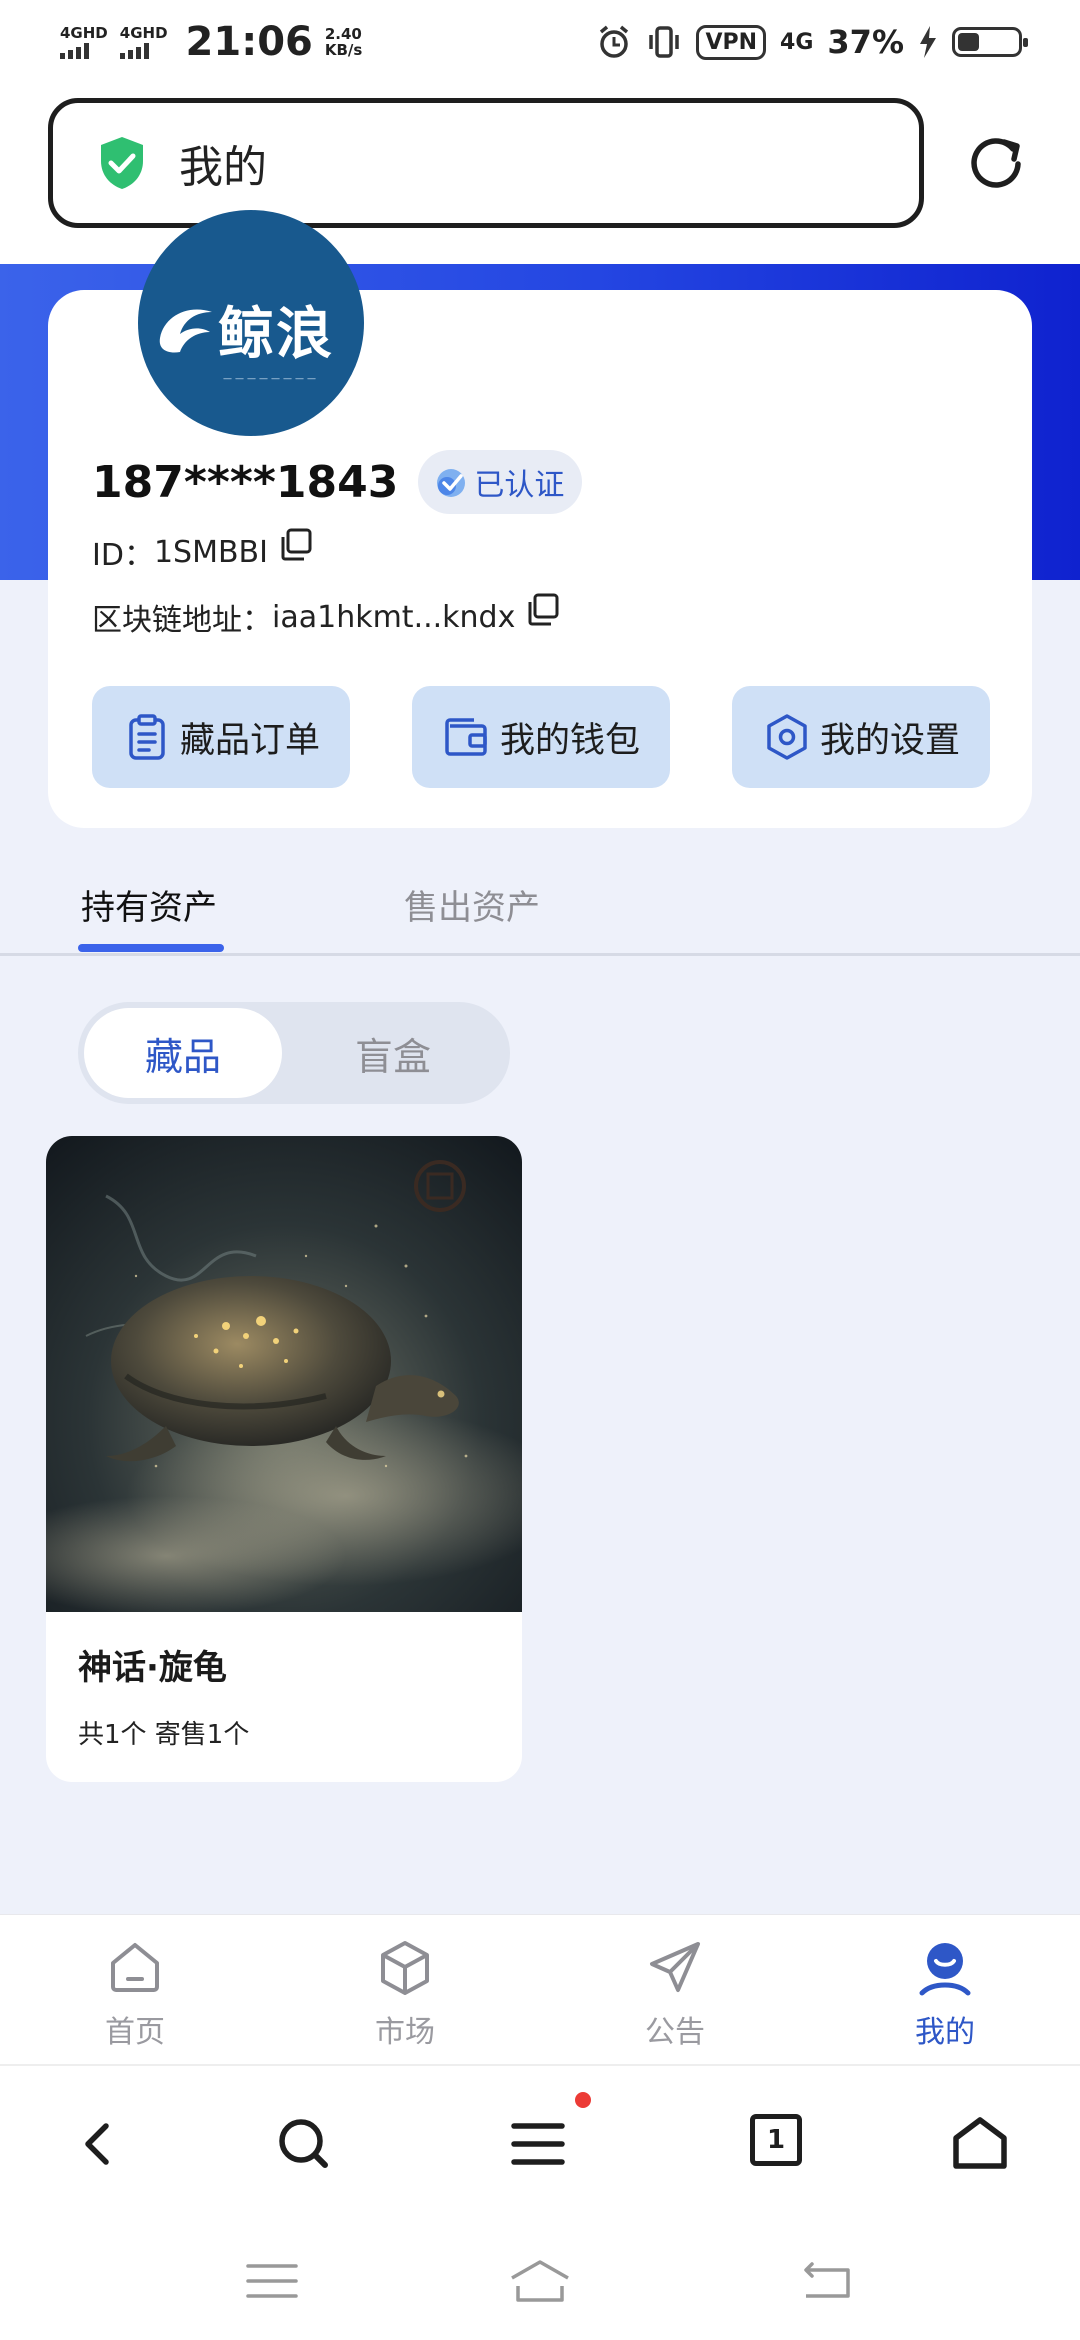 The image size is (1080, 2340). What do you see at coordinates (152, 1668) in the screenshot?
I see `collectible-name: 神话·旋龟` at bounding box center [152, 1668].